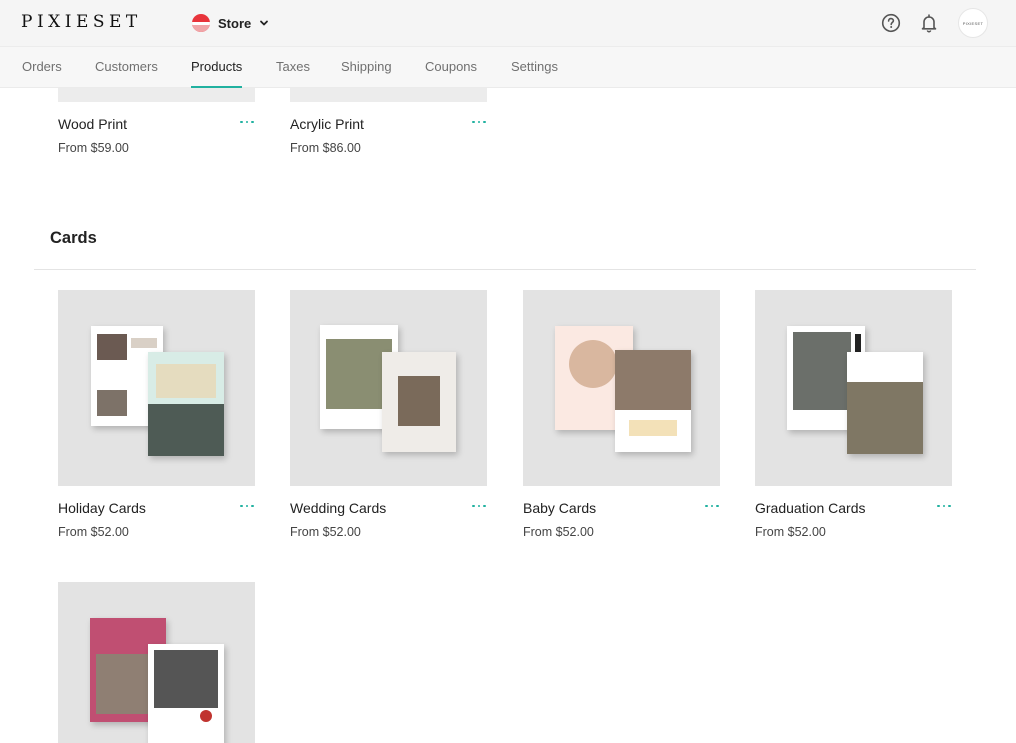  Describe the element at coordinates (92, 124) in the screenshot. I see `product-name: Wood Print` at that location.